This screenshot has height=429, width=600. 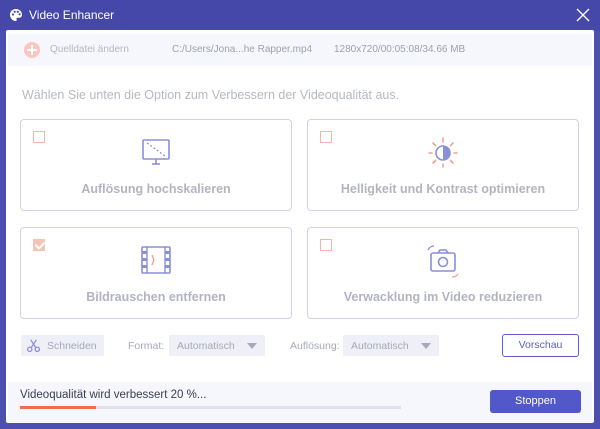 I want to click on option-reduce-shake: Verwacklung im Video reduzieren, so click(x=443, y=273).